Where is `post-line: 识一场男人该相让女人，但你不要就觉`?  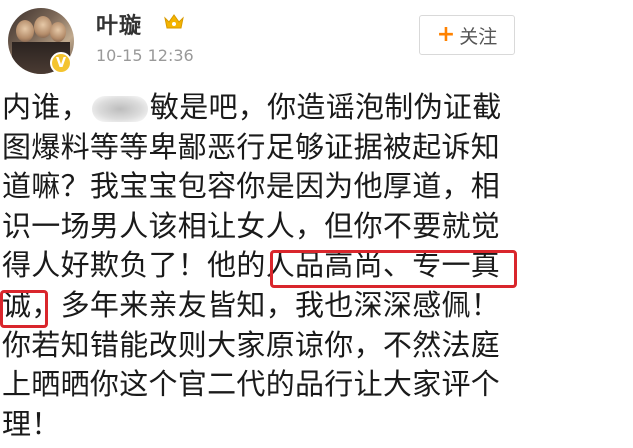 post-line: 识一场男人该相让女人，但你不要就觉 is located at coordinates (251, 225).